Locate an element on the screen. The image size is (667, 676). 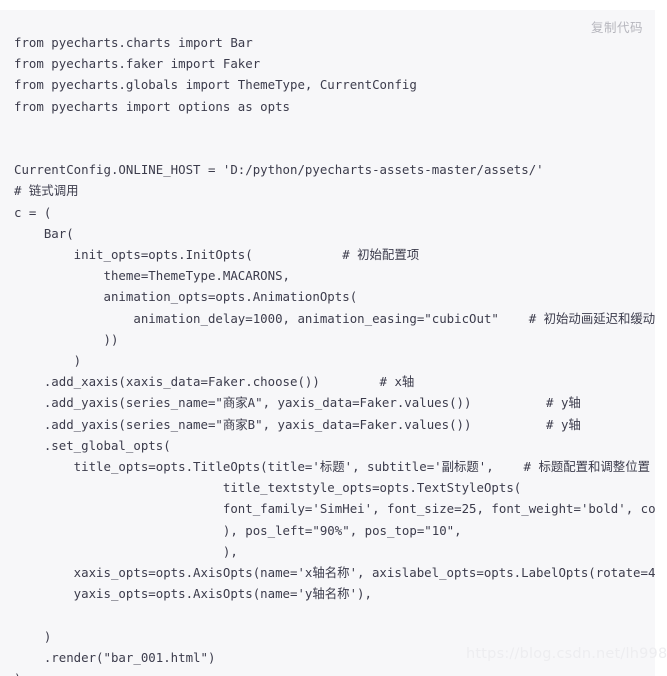
csdn-watermark: https://blog.csdn.net/lh9987 is located at coordinates (566, 654).